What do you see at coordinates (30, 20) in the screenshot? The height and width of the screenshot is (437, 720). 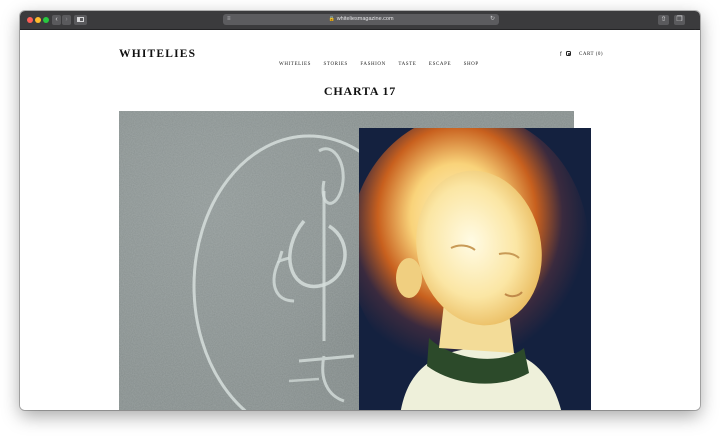 I see `close-window-button` at bounding box center [30, 20].